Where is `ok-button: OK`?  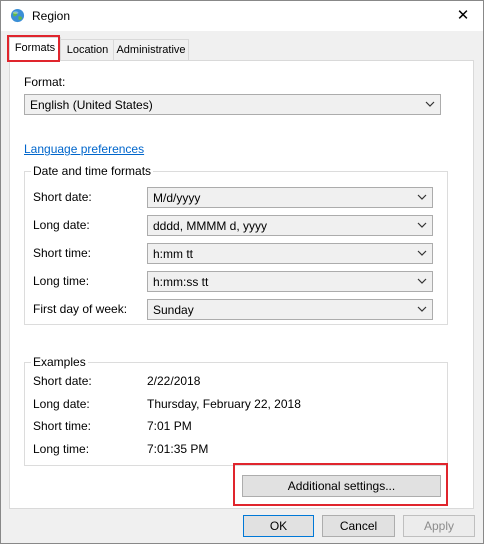 ok-button: OK is located at coordinates (278, 526).